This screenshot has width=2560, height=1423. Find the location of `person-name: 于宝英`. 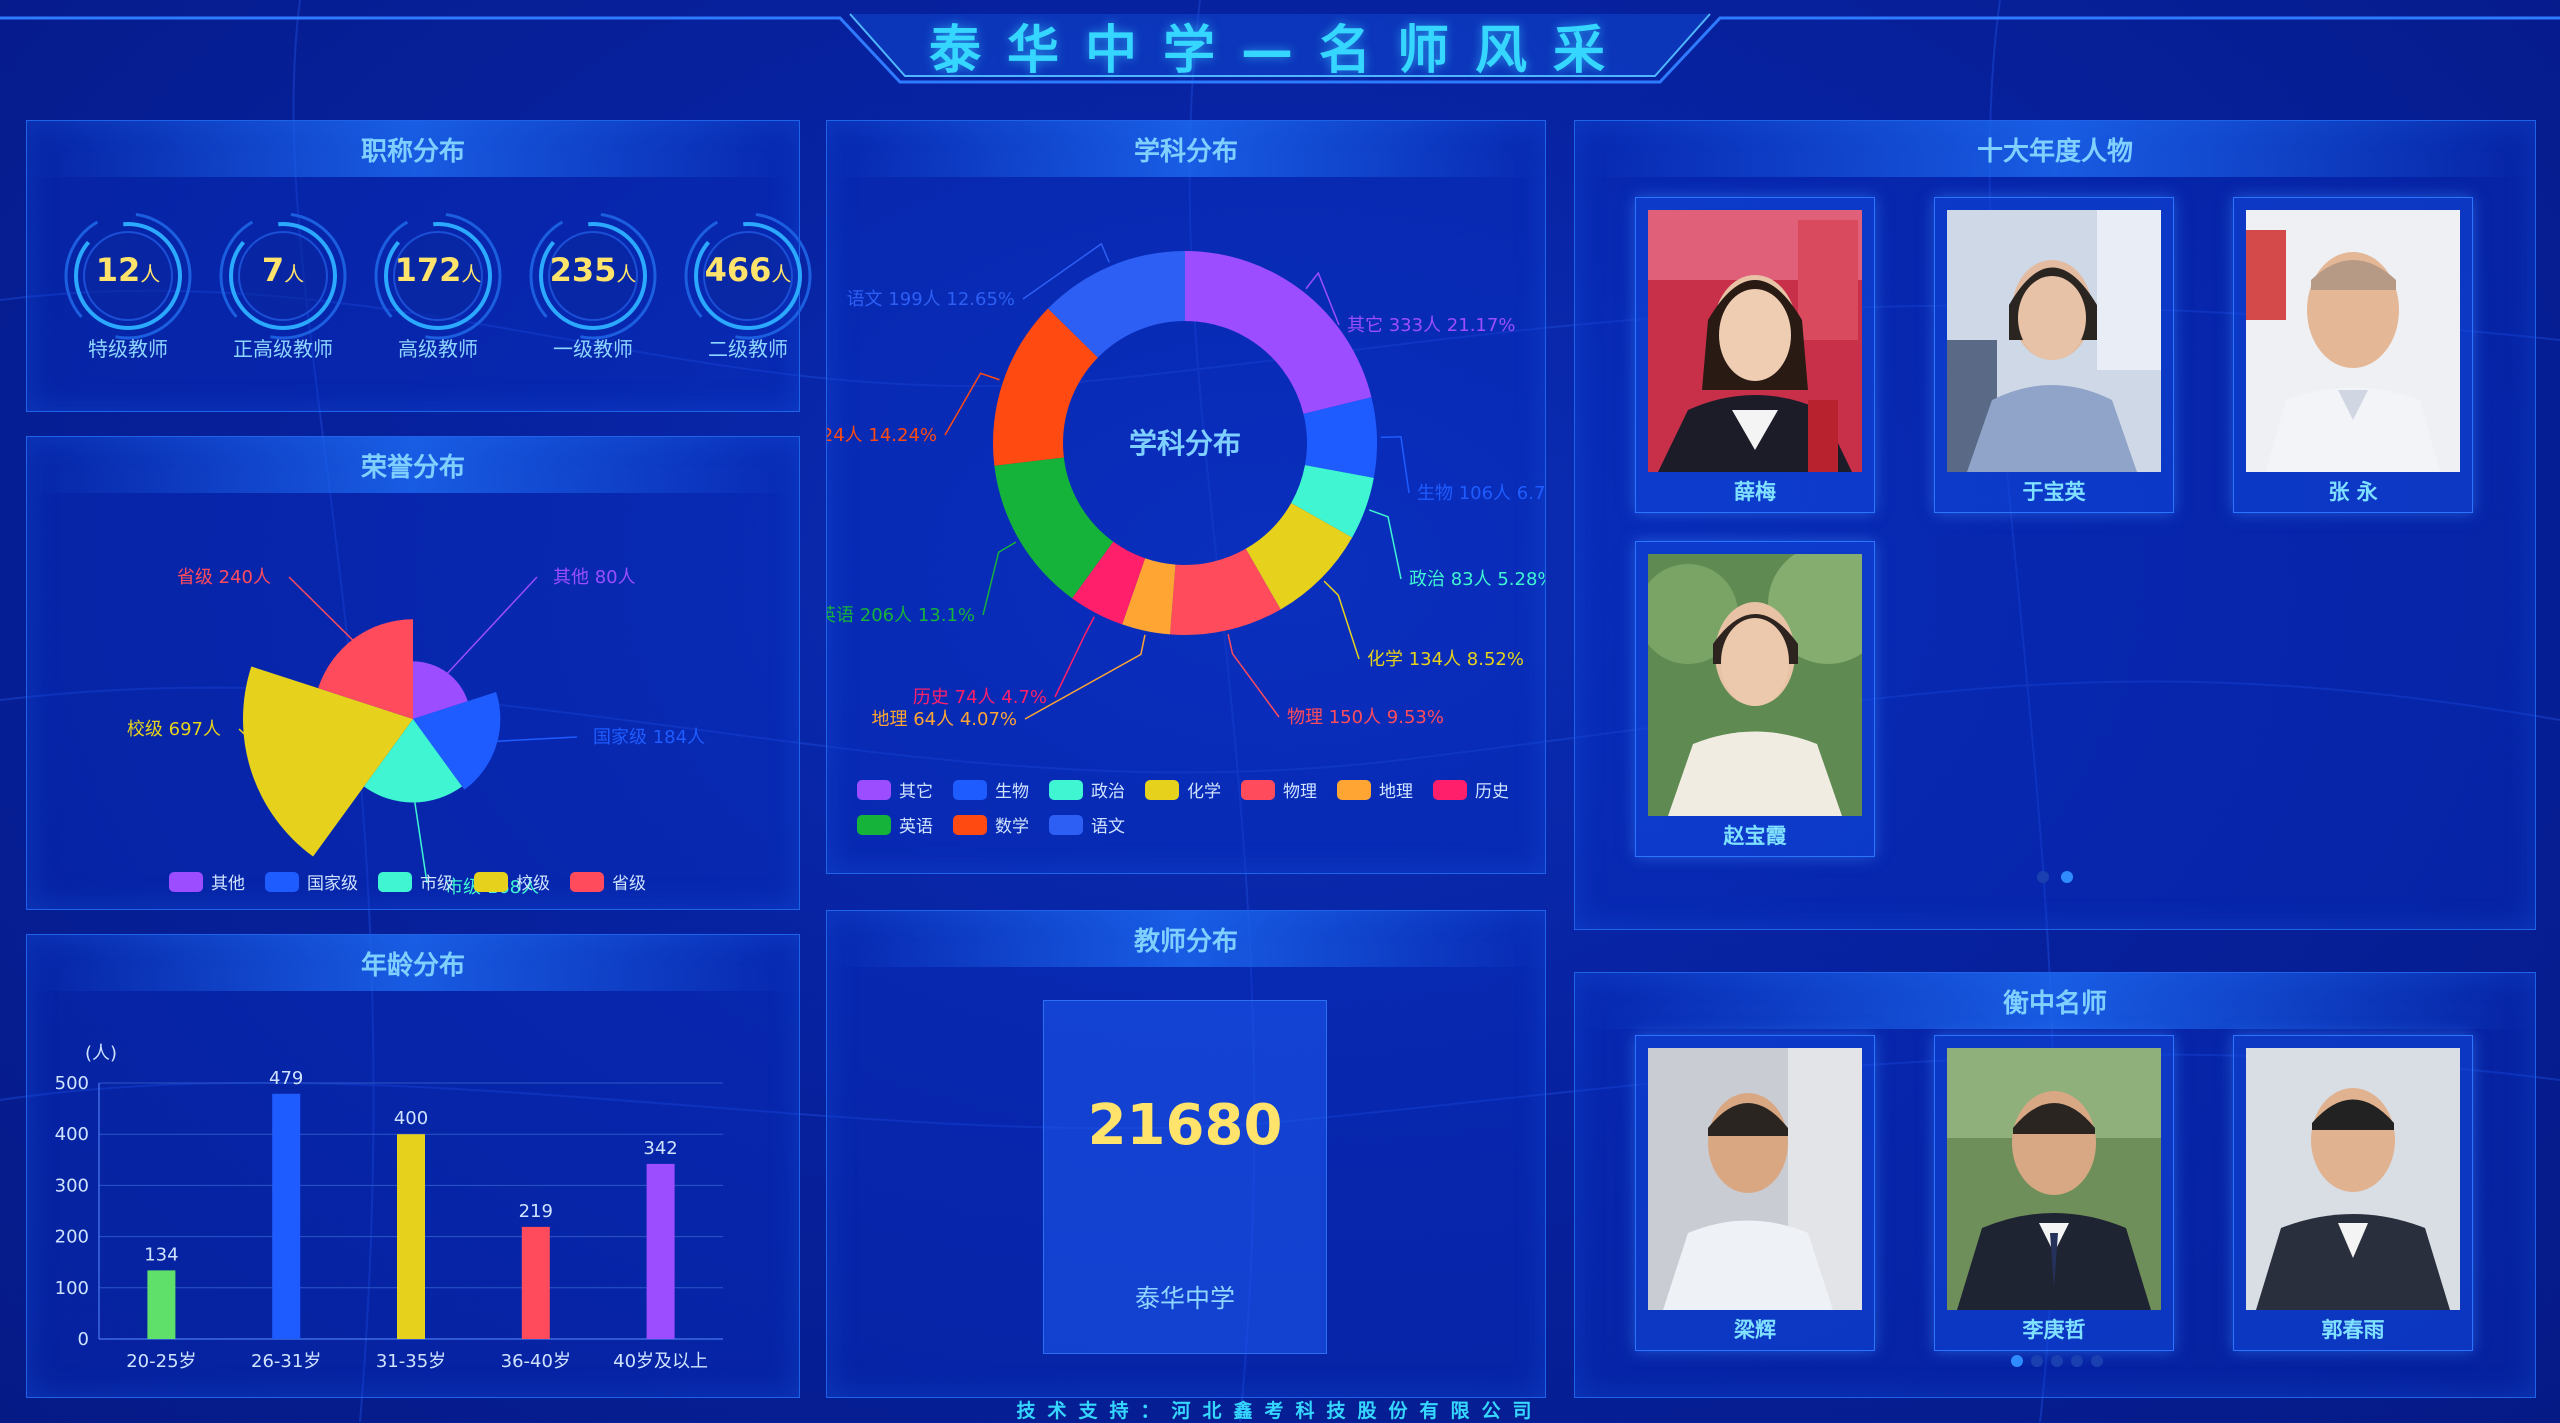

person-name: 于宝英 is located at coordinates (2054, 492).